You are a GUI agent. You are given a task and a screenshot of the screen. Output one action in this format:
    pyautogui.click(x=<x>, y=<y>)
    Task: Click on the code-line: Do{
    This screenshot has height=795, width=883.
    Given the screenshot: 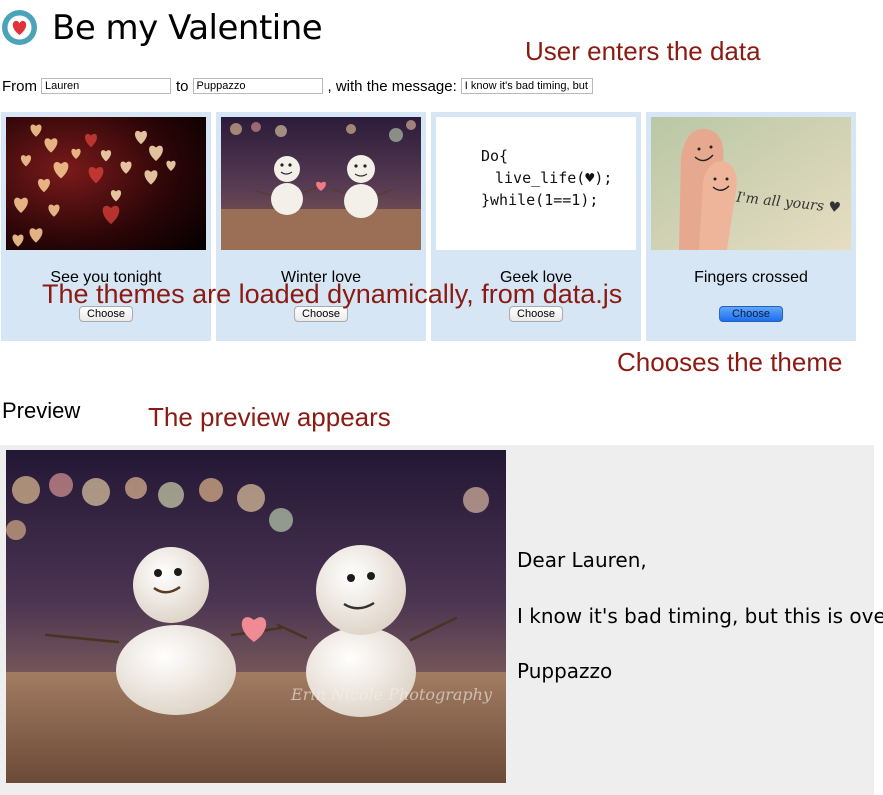 What is the action you would take?
    pyautogui.click(x=495, y=156)
    